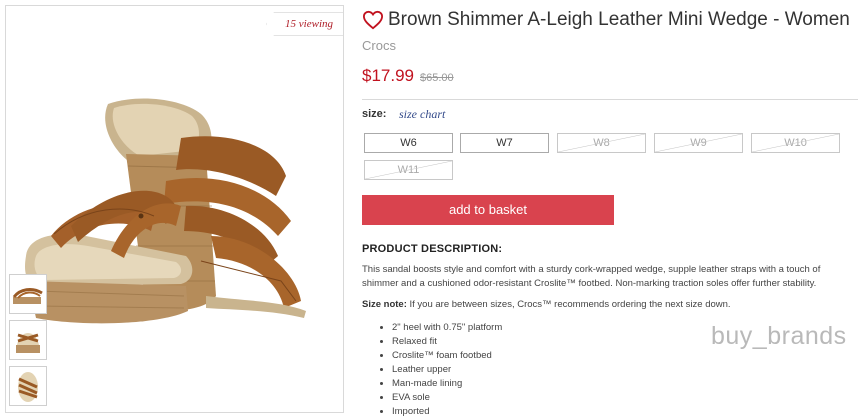 The image size is (858, 419). What do you see at coordinates (374, 114) in the screenshot?
I see `size-label: size:` at bounding box center [374, 114].